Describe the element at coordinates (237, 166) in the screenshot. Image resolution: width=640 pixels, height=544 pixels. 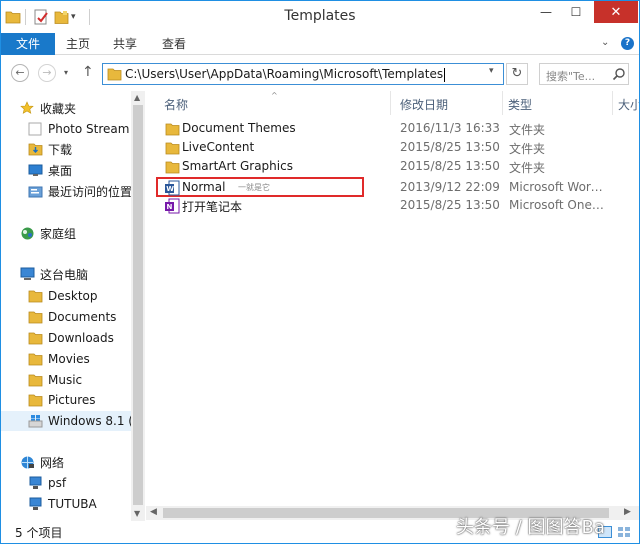
I see `file-name: SmartArt Graphics` at that location.